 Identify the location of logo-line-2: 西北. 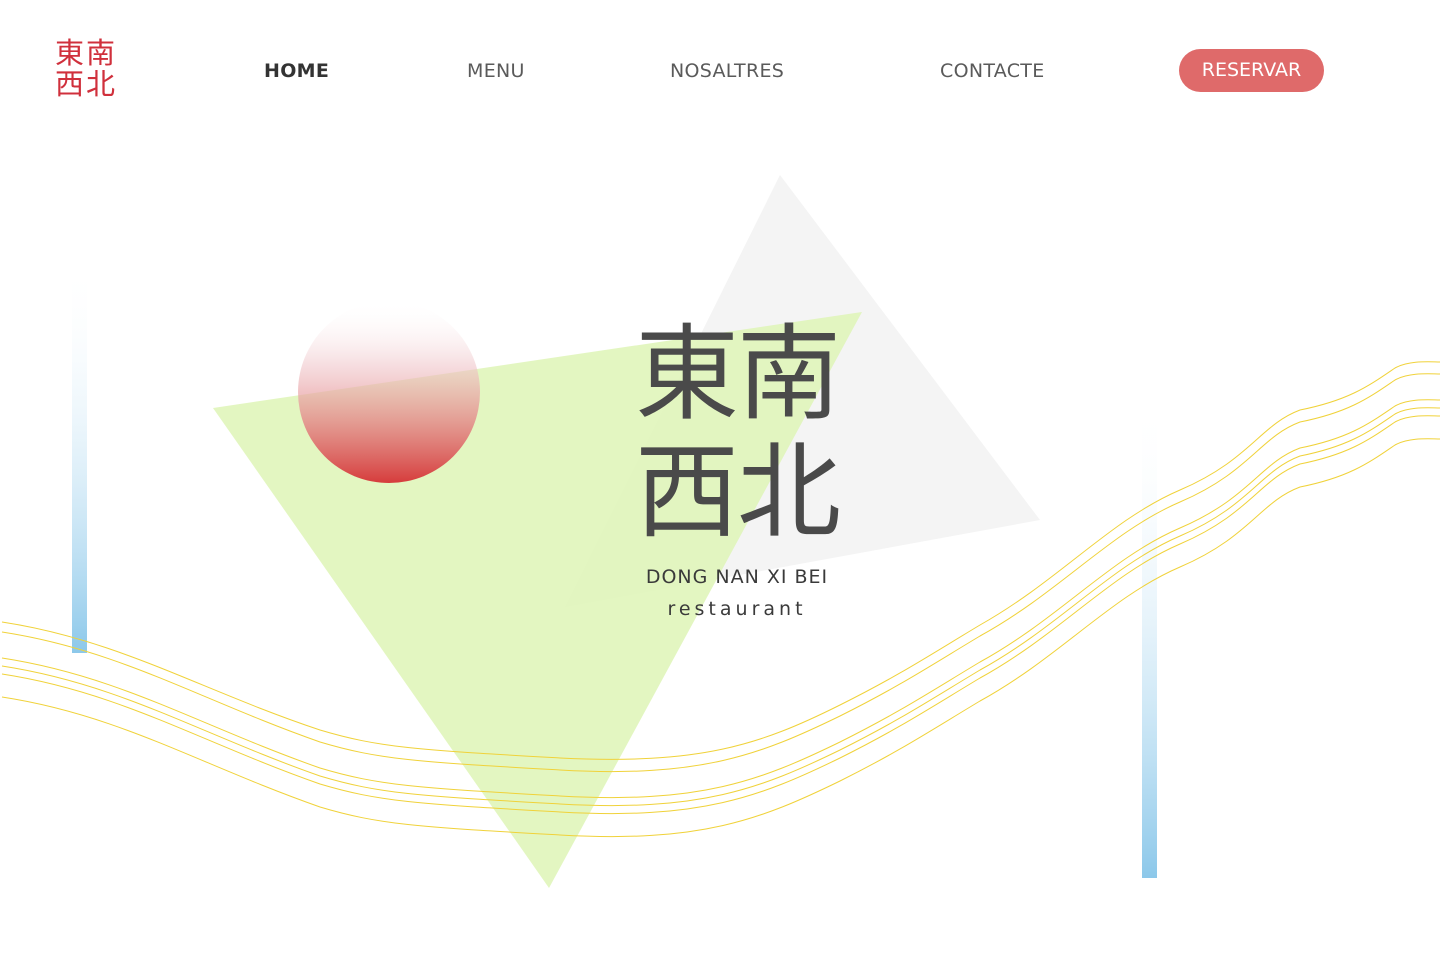
(86, 84).